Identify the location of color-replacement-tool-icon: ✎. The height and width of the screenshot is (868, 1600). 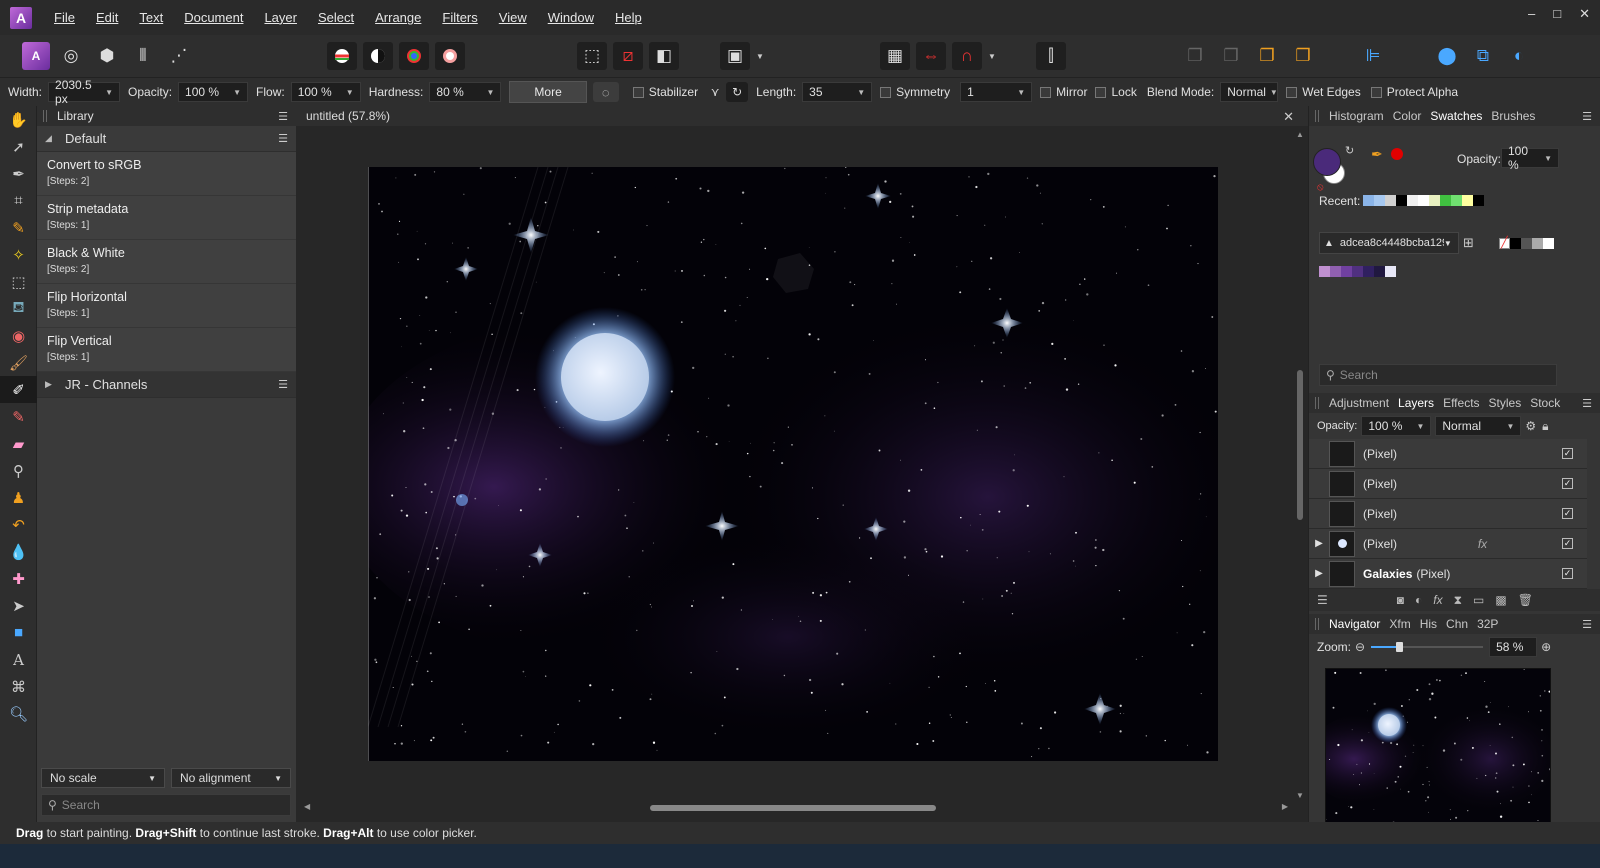
(18, 416).